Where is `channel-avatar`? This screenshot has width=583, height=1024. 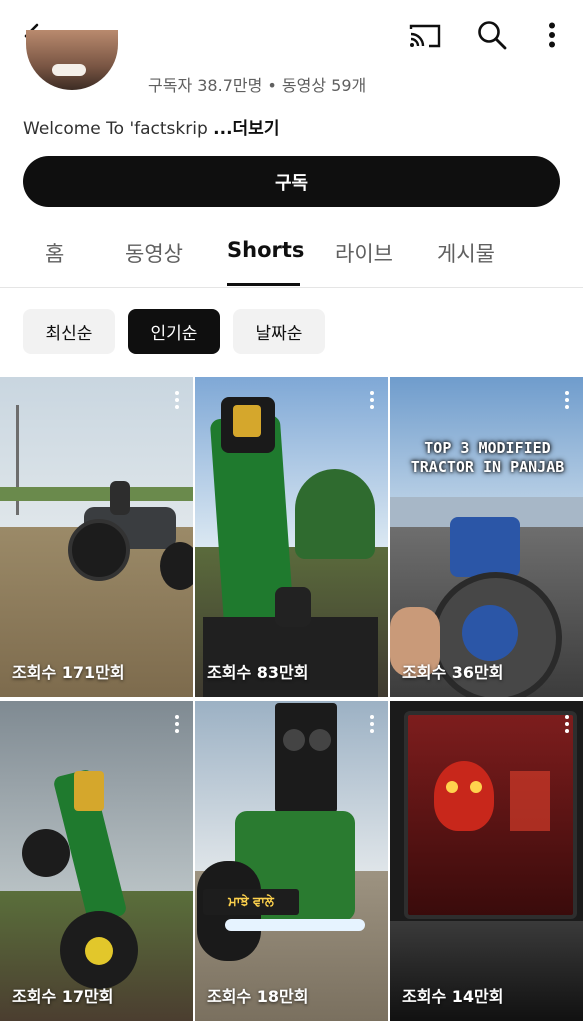
channel-avatar is located at coordinates (72, 60).